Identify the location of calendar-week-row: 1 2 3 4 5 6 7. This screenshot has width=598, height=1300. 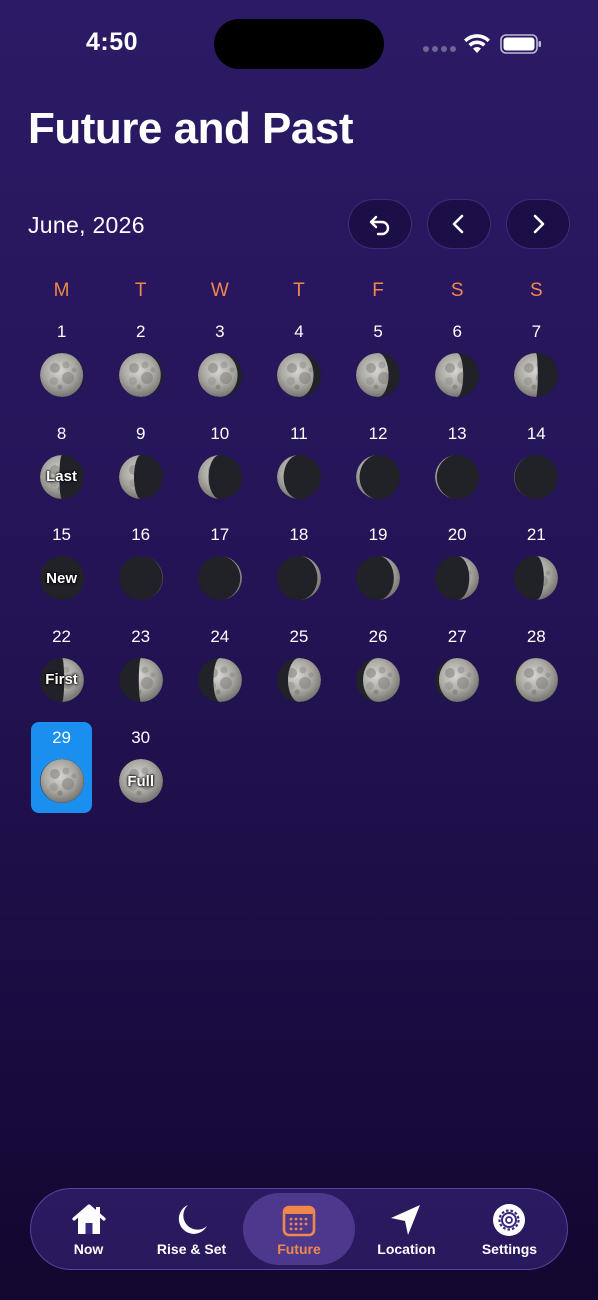
(299, 367).